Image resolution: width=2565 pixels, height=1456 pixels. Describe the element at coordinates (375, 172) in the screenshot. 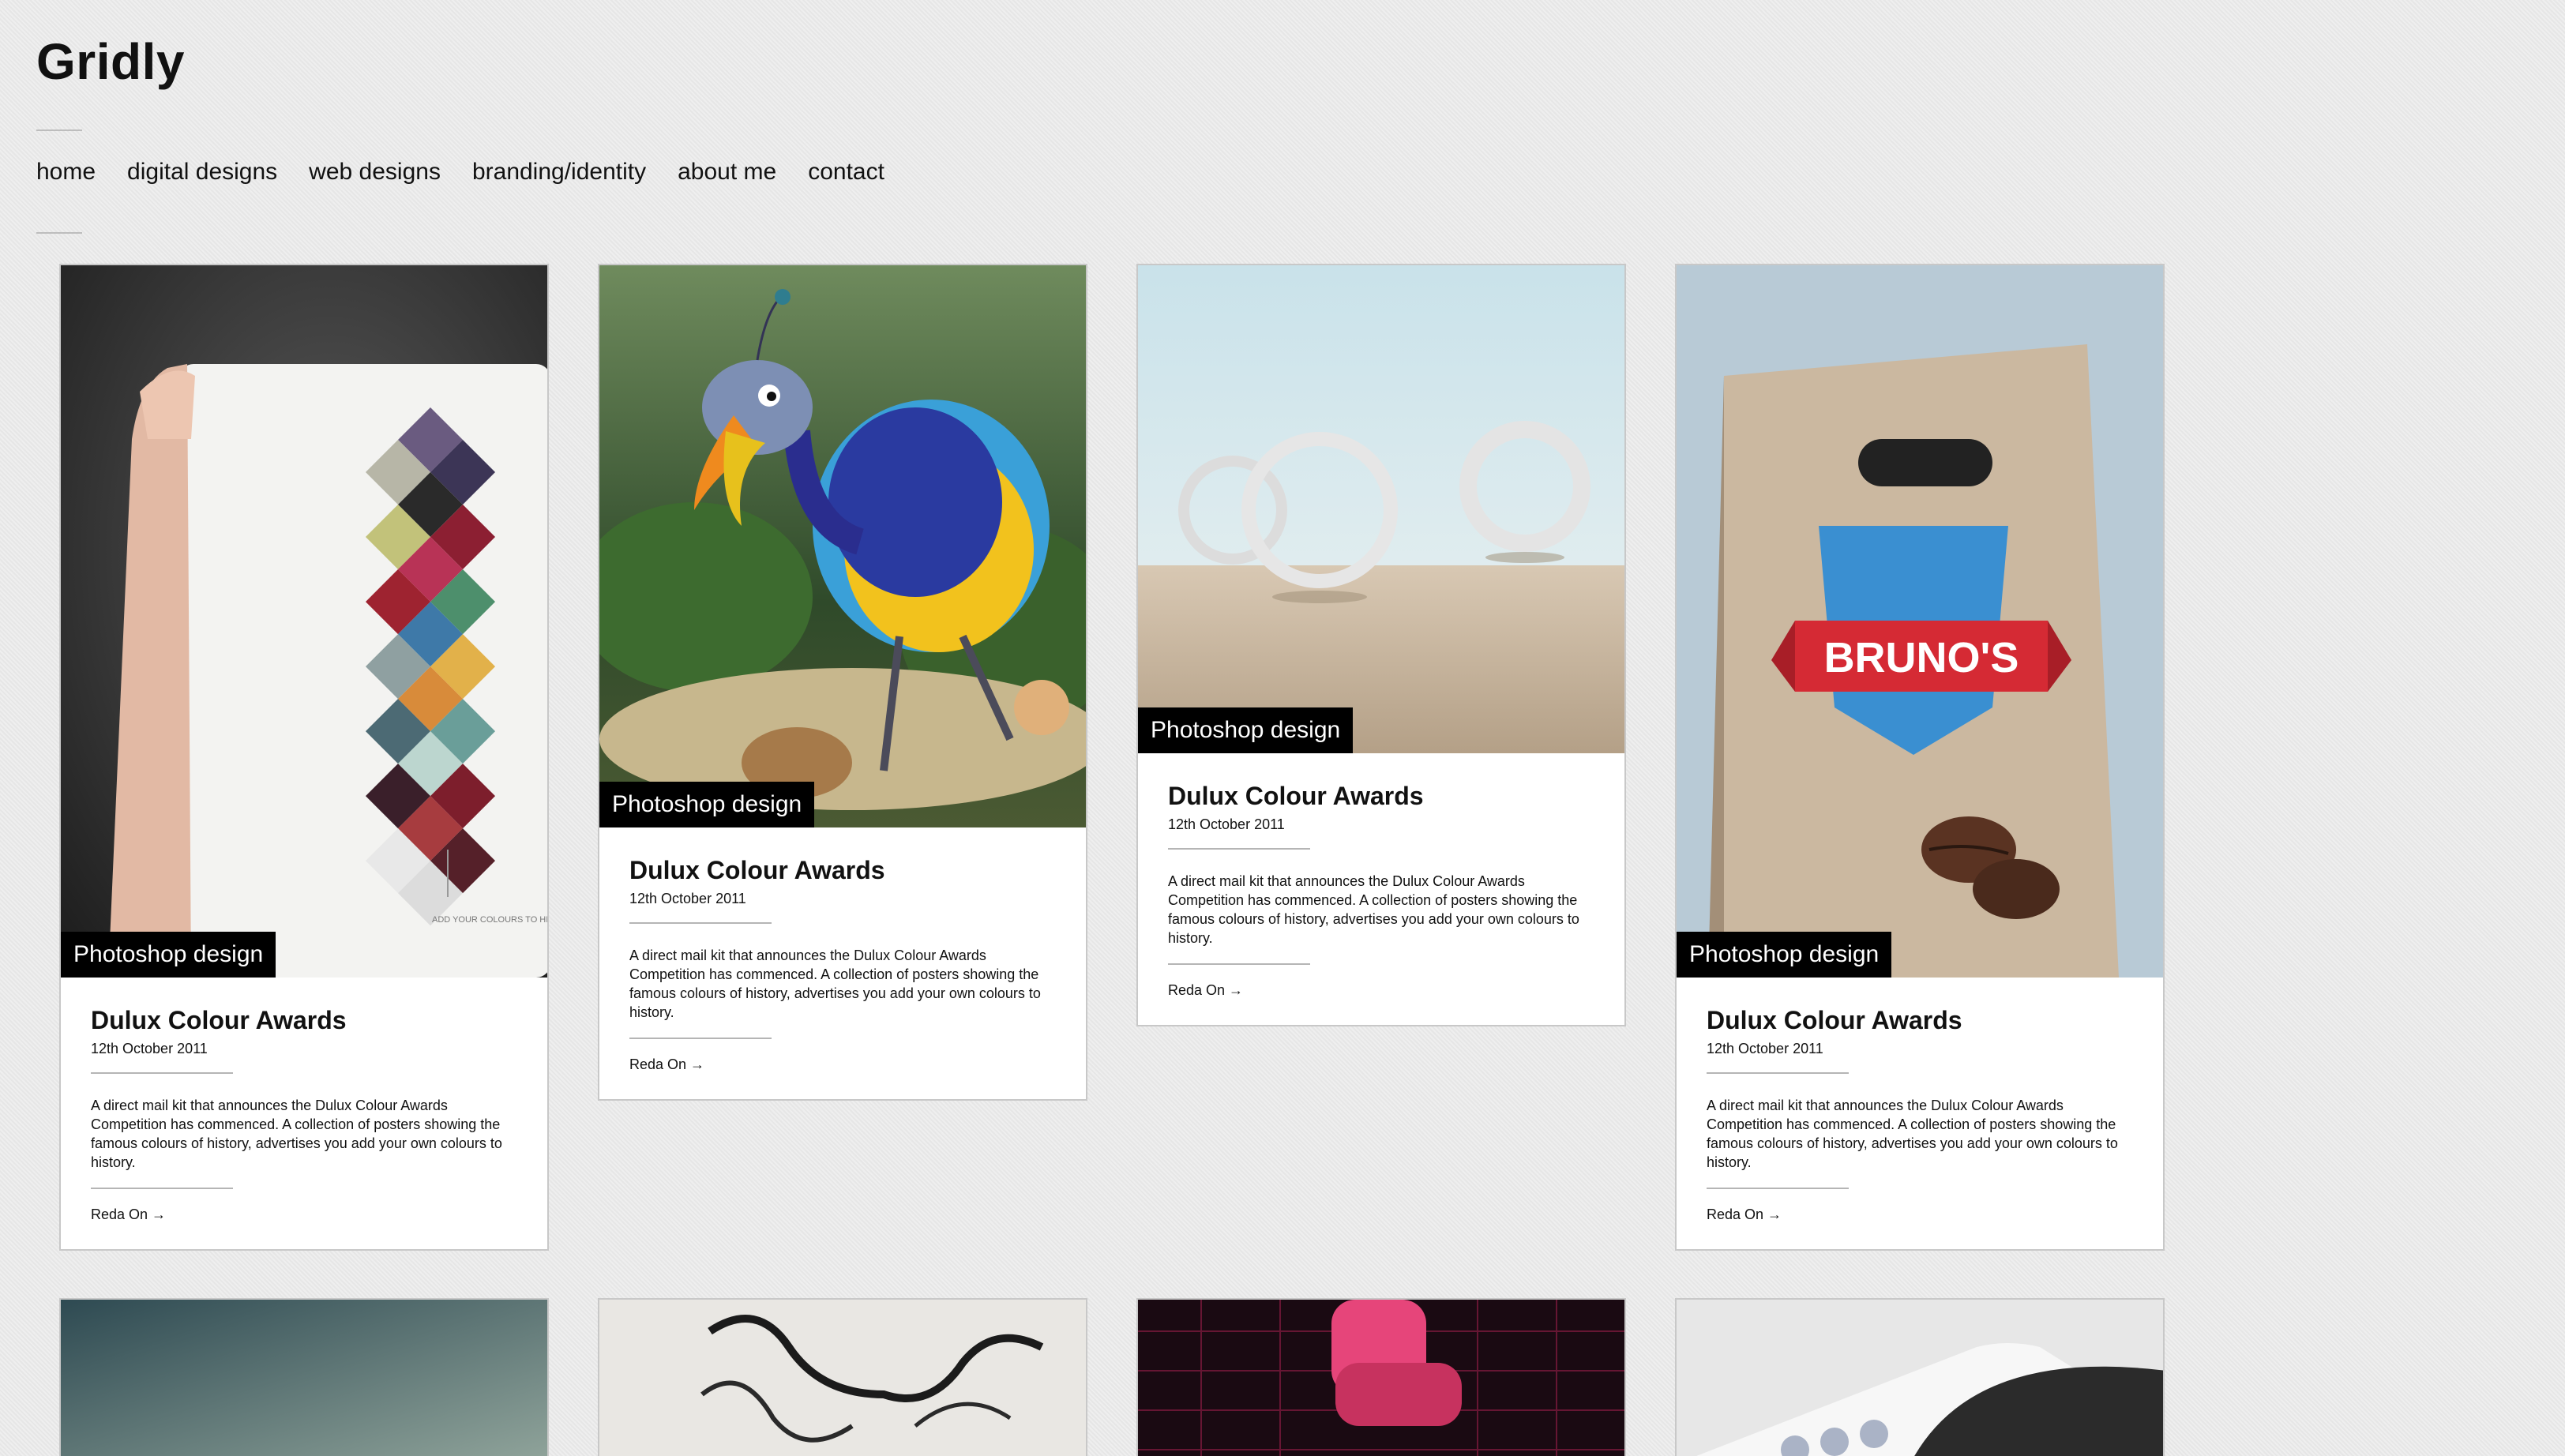

I see `nav-item-web-designs: web designs` at that location.